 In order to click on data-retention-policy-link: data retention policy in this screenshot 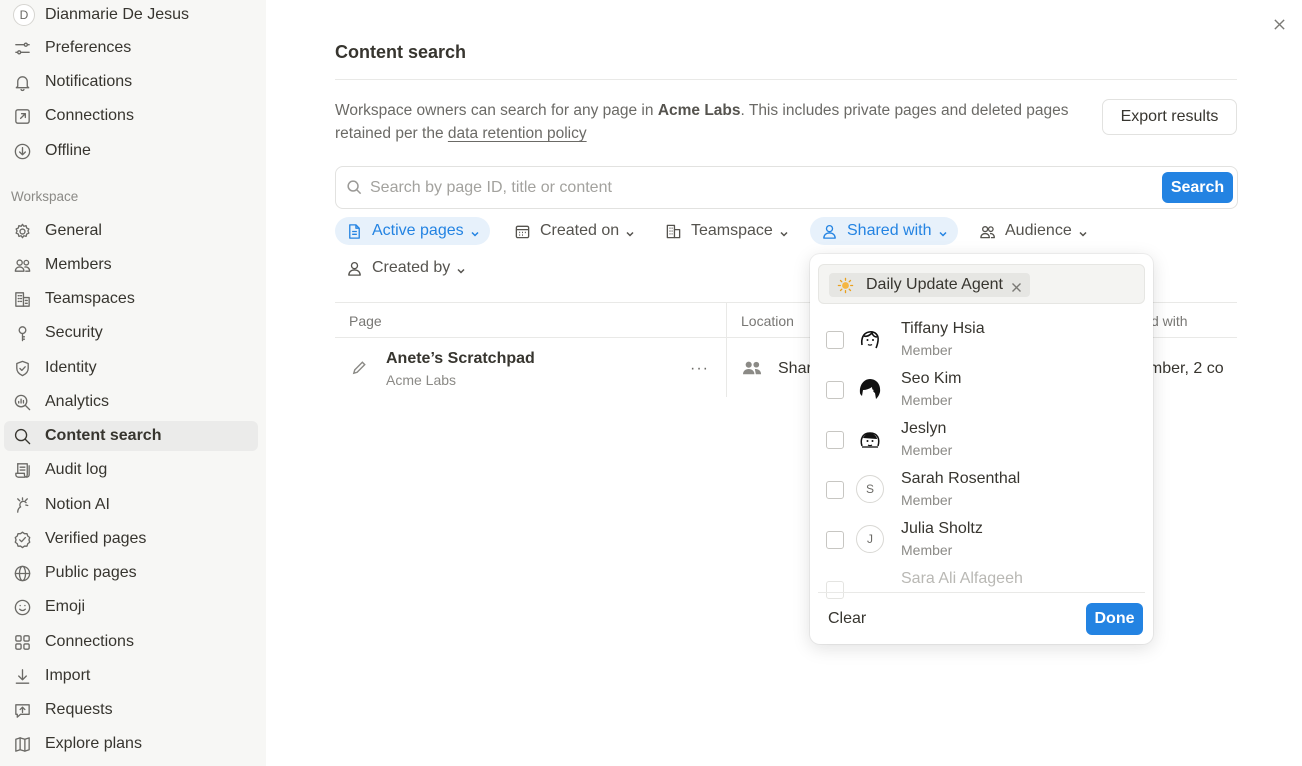, I will do `click(517, 133)`.